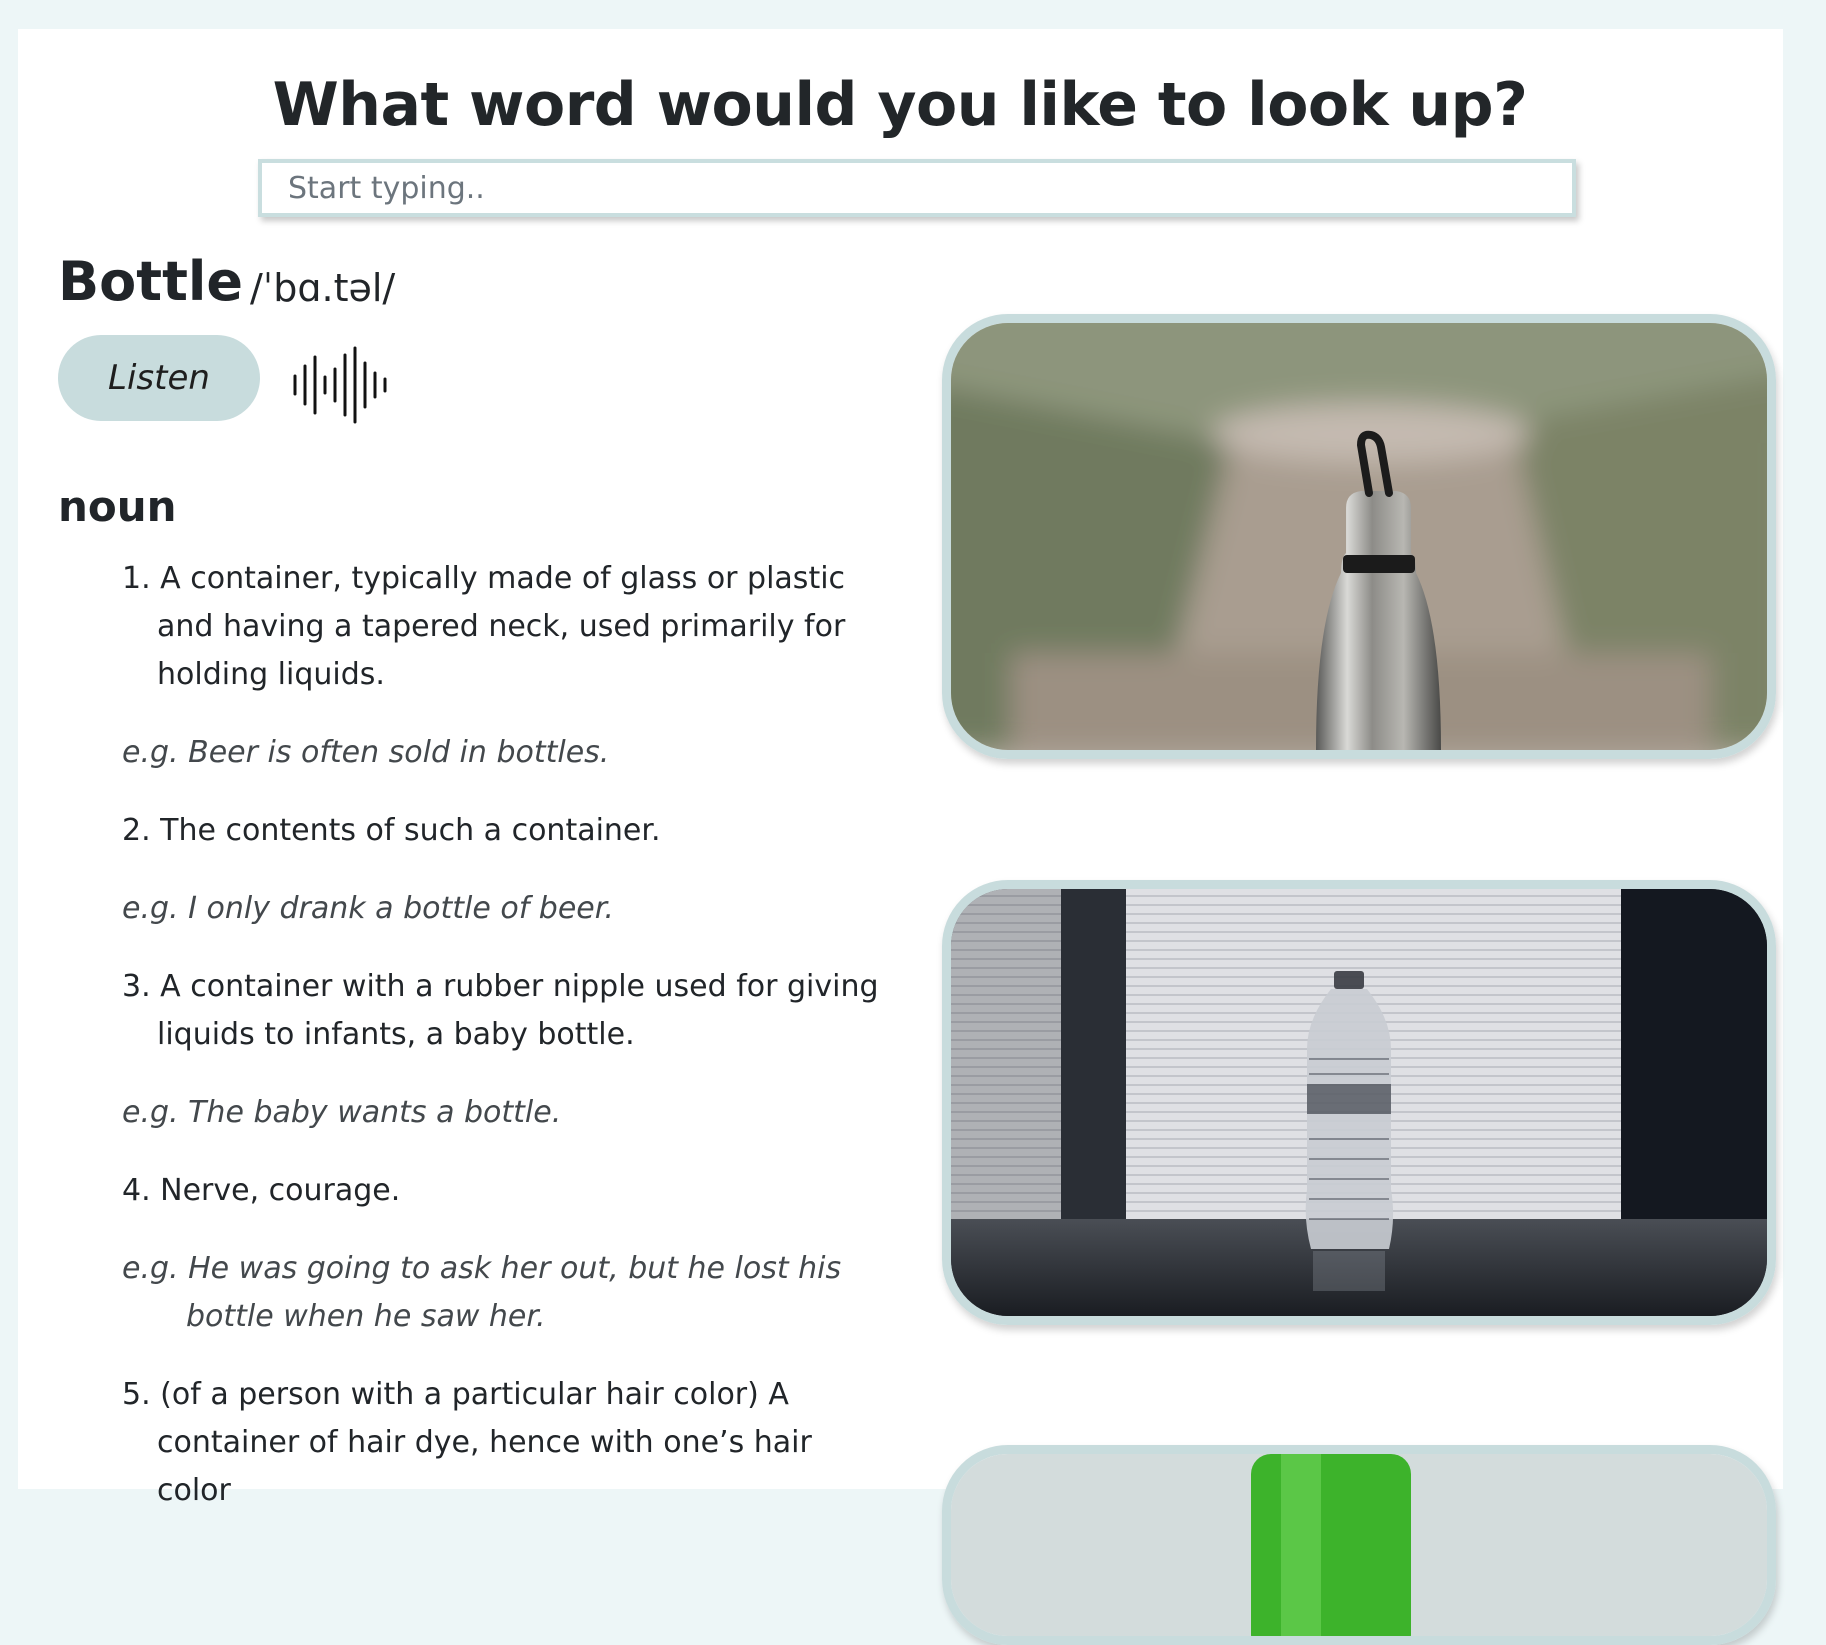 The image size is (1826, 1645). Describe the element at coordinates (346, 385) in the screenshot. I see `sound-wave-icon` at that location.